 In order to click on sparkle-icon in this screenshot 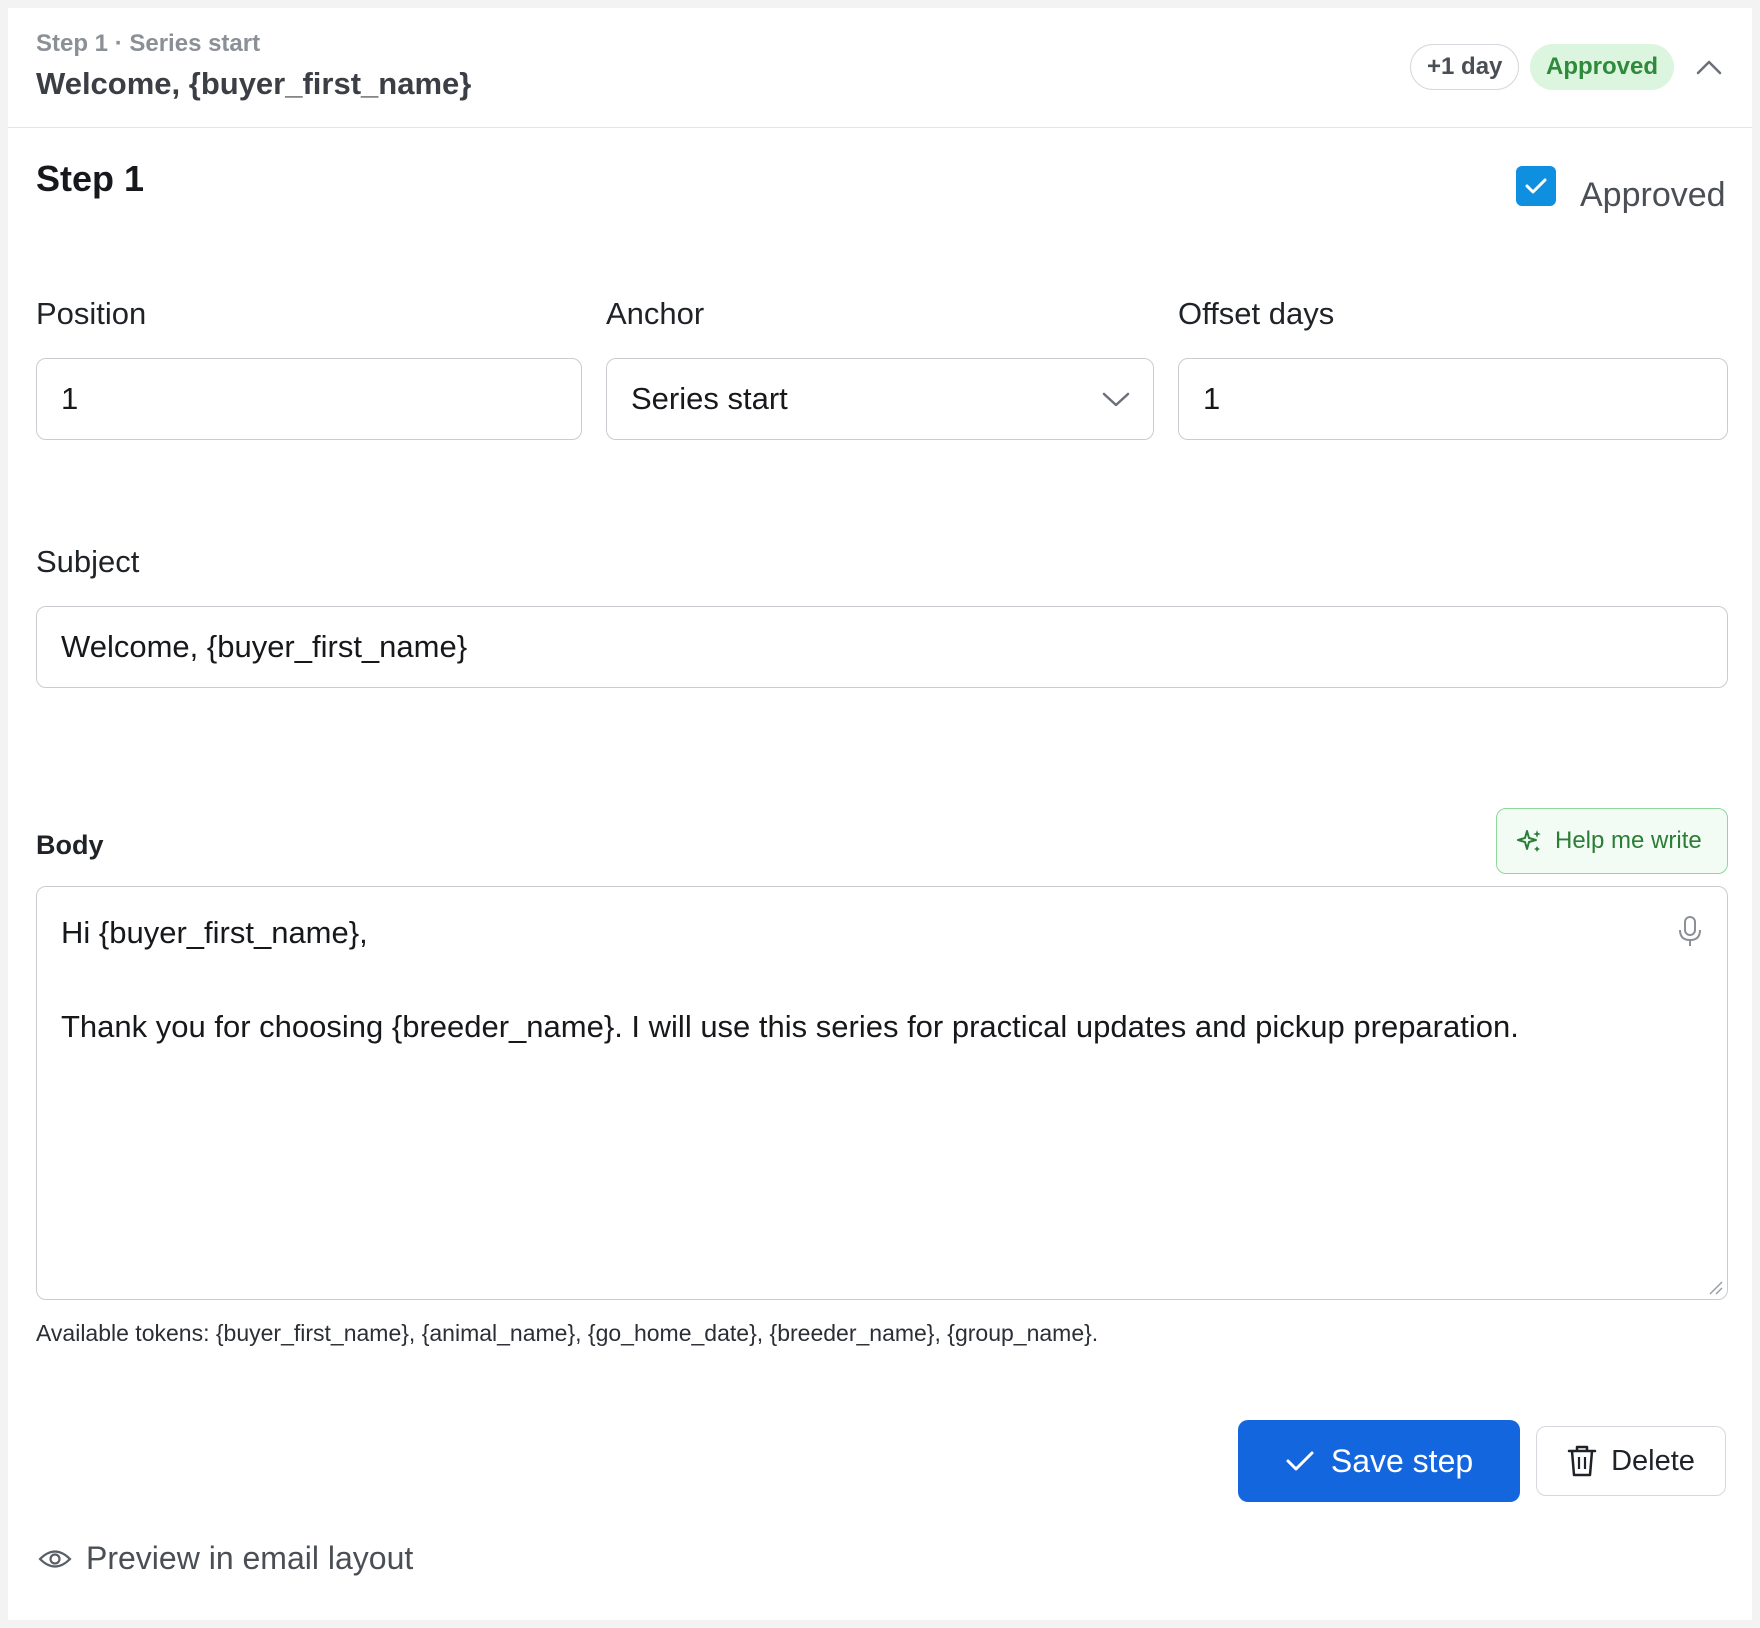, I will do `click(1529, 841)`.